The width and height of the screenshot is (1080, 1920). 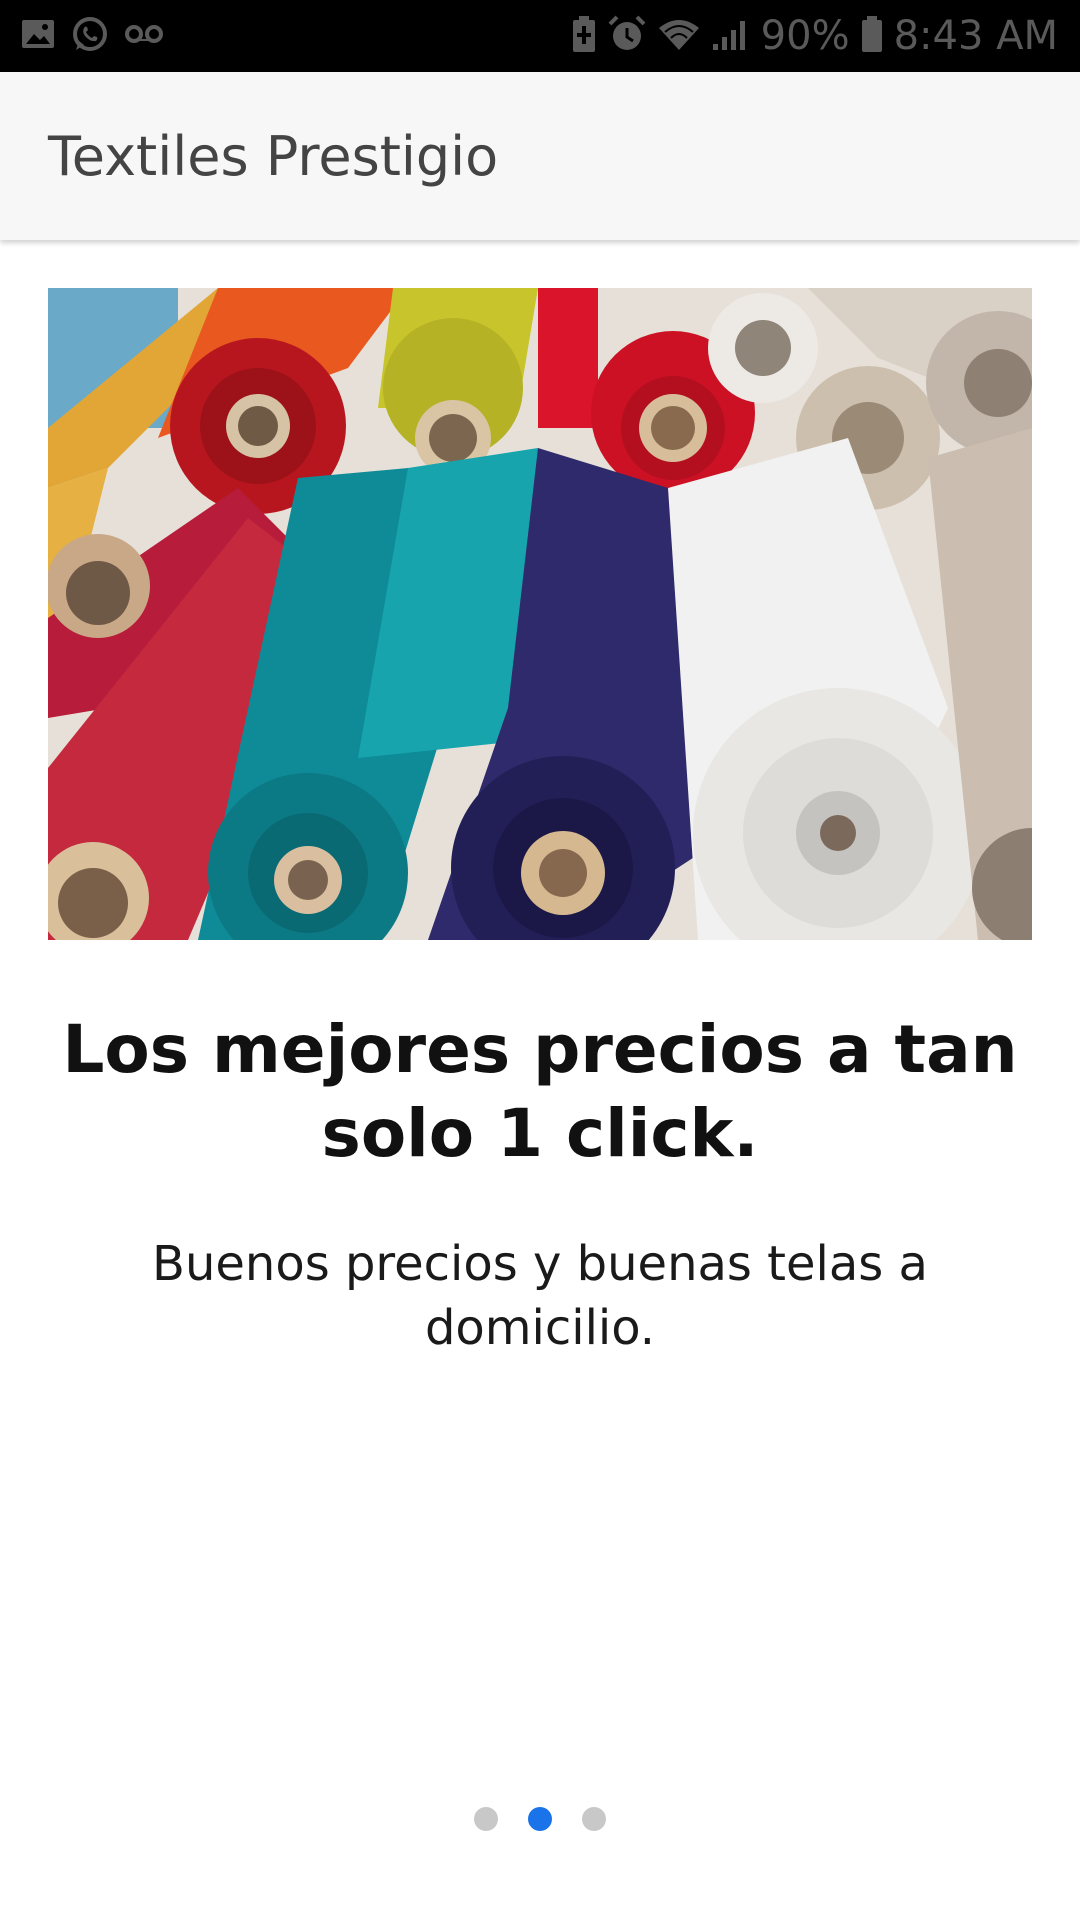 What do you see at coordinates (805, 36) in the screenshot?
I see `battery-percent: 90%` at bounding box center [805, 36].